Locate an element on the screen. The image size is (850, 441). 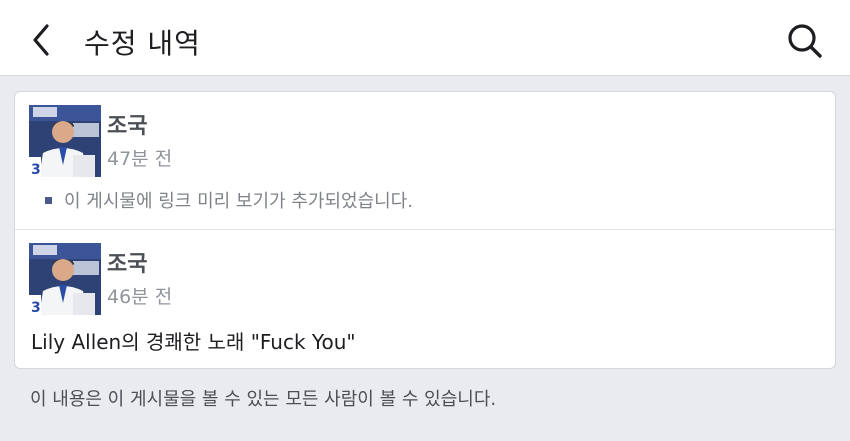
visibility-note: 이 내용은 이 게시물을 볼 수 있는 모든 사람이 볼 수 있습니다. is located at coordinates (263, 399).